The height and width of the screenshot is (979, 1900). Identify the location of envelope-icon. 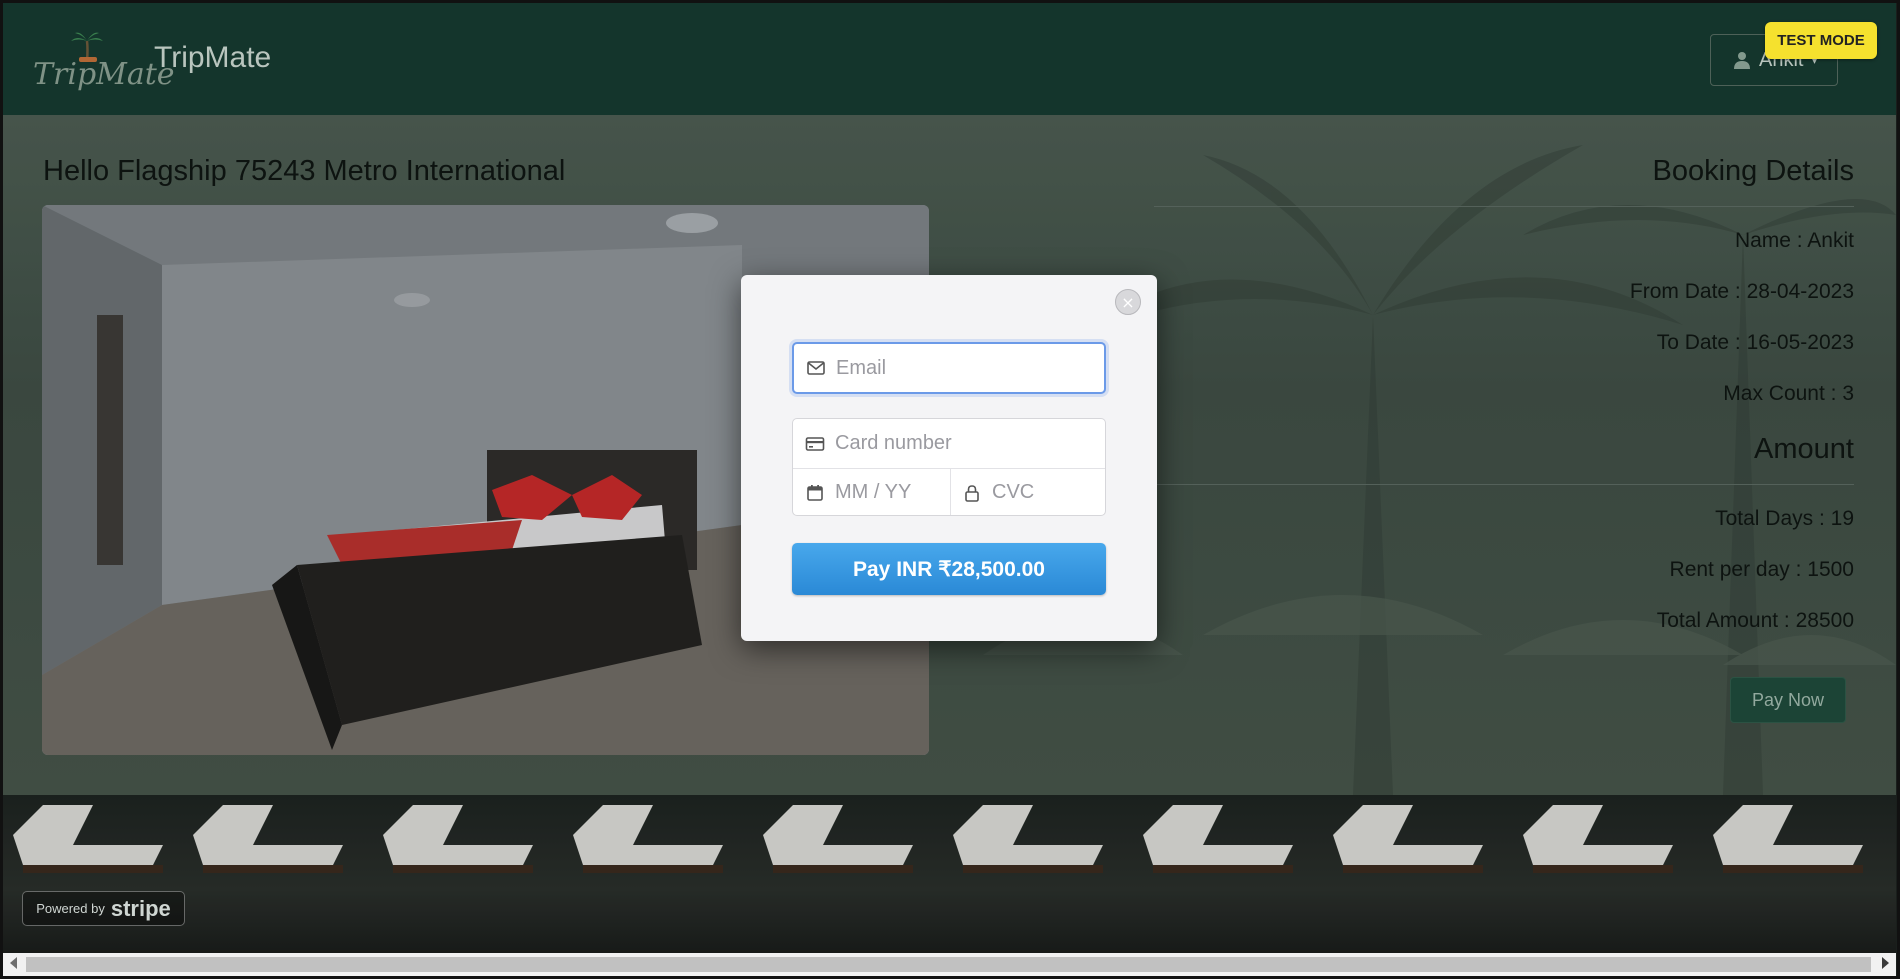
(816, 368).